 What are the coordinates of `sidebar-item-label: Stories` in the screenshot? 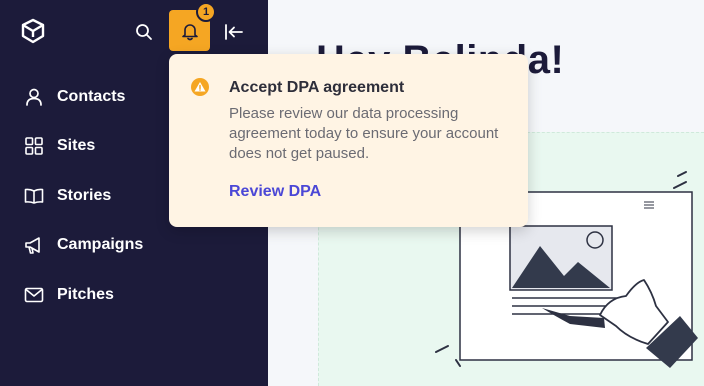 It's located at (84, 195).